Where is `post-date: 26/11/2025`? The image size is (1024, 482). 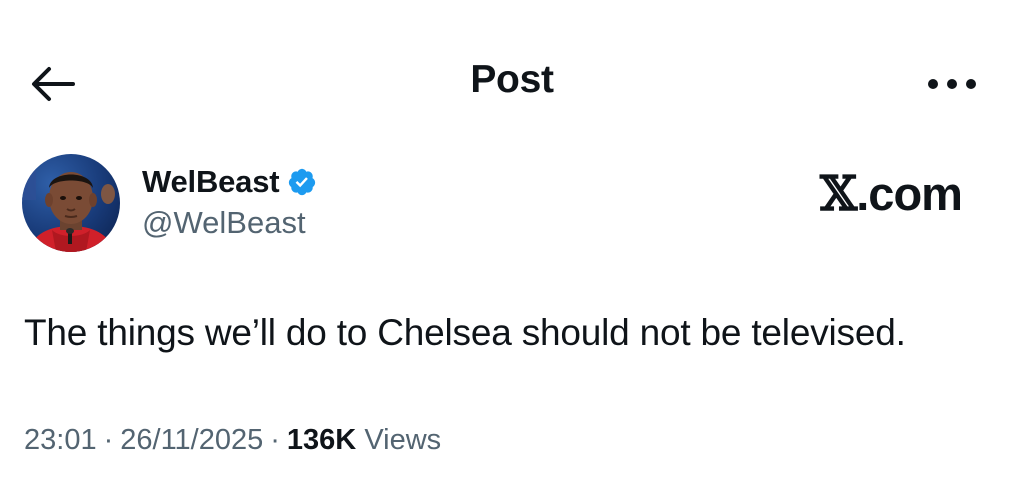
post-date: 26/11/2025 is located at coordinates (191, 440).